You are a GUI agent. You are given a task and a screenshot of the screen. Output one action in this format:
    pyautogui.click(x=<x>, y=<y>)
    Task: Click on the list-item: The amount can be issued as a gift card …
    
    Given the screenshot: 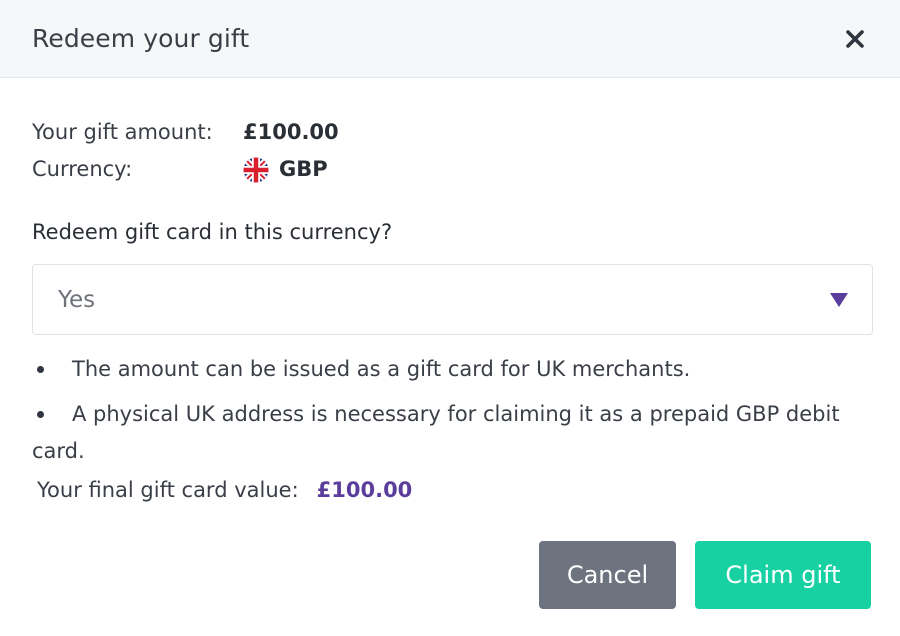 What is the action you would take?
    pyautogui.click(x=442, y=369)
    